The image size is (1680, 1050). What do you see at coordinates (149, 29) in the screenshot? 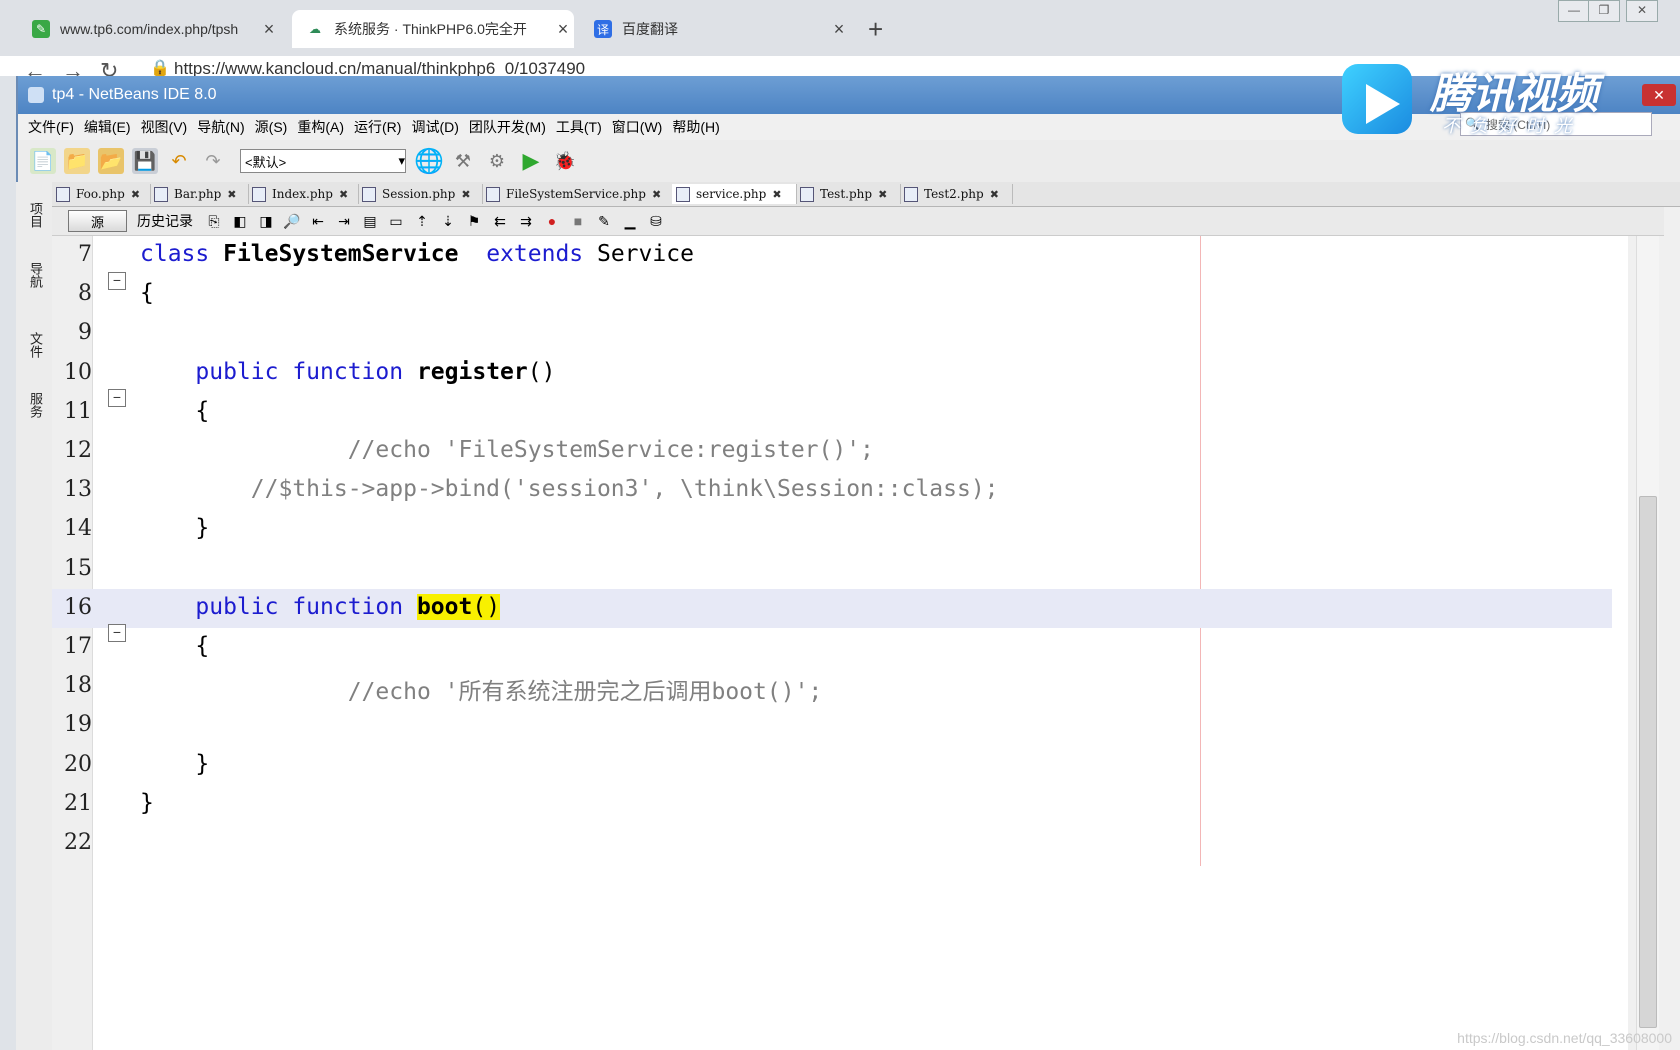
I see `browser-tab-tp6: ✎ www.tp6.com/index.php/tpsh ×` at bounding box center [149, 29].